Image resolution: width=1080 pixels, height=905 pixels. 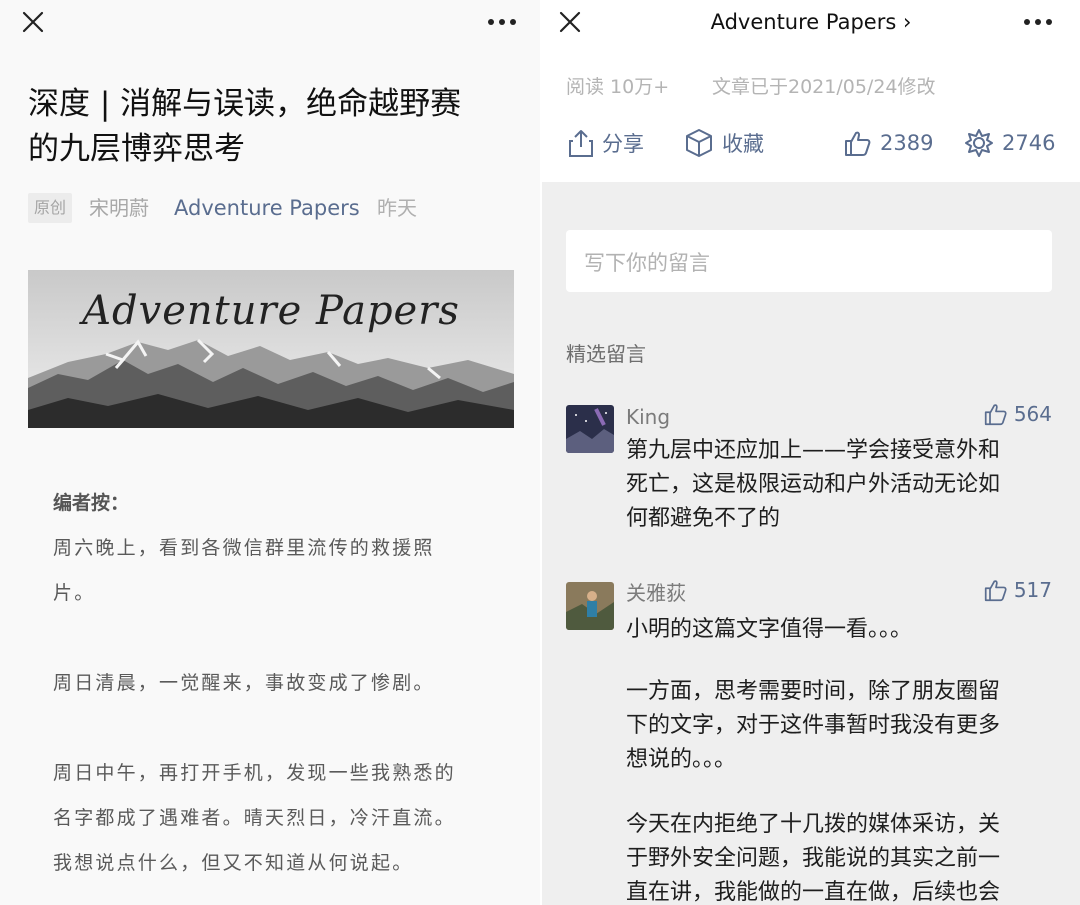 I want to click on article-title-line: 深度 | 消解与误读，绝命越野赛, so click(x=245, y=104).